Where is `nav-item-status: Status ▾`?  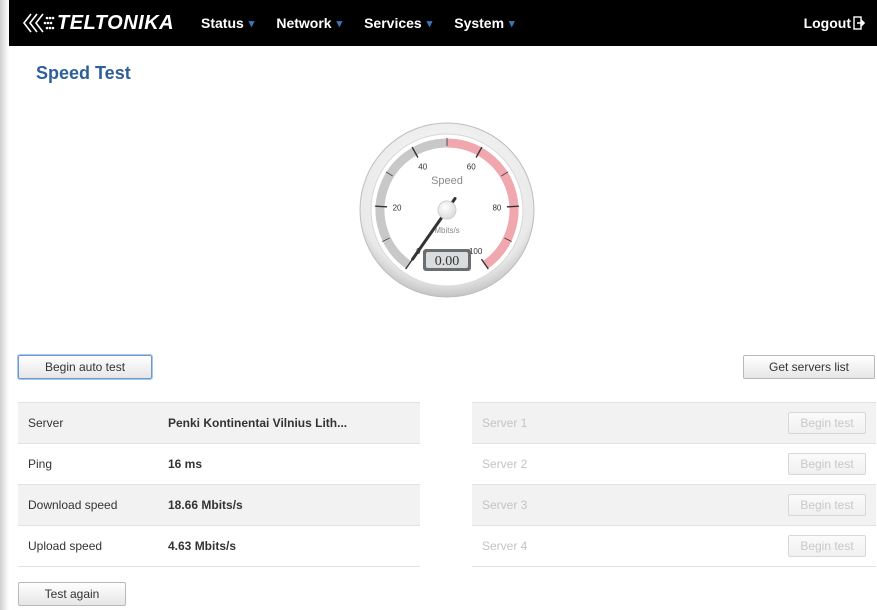 nav-item-status: Status ▾ is located at coordinates (227, 23).